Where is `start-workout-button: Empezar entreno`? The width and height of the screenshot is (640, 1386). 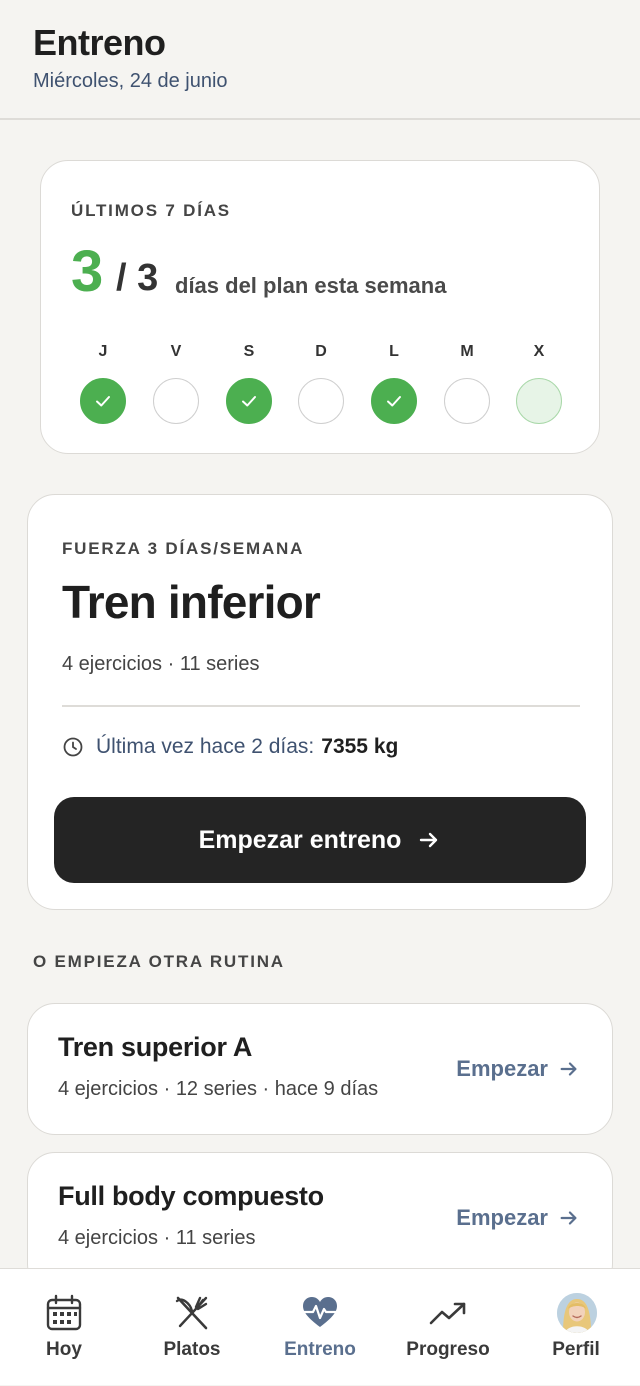 start-workout-button: Empezar entreno is located at coordinates (320, 840).